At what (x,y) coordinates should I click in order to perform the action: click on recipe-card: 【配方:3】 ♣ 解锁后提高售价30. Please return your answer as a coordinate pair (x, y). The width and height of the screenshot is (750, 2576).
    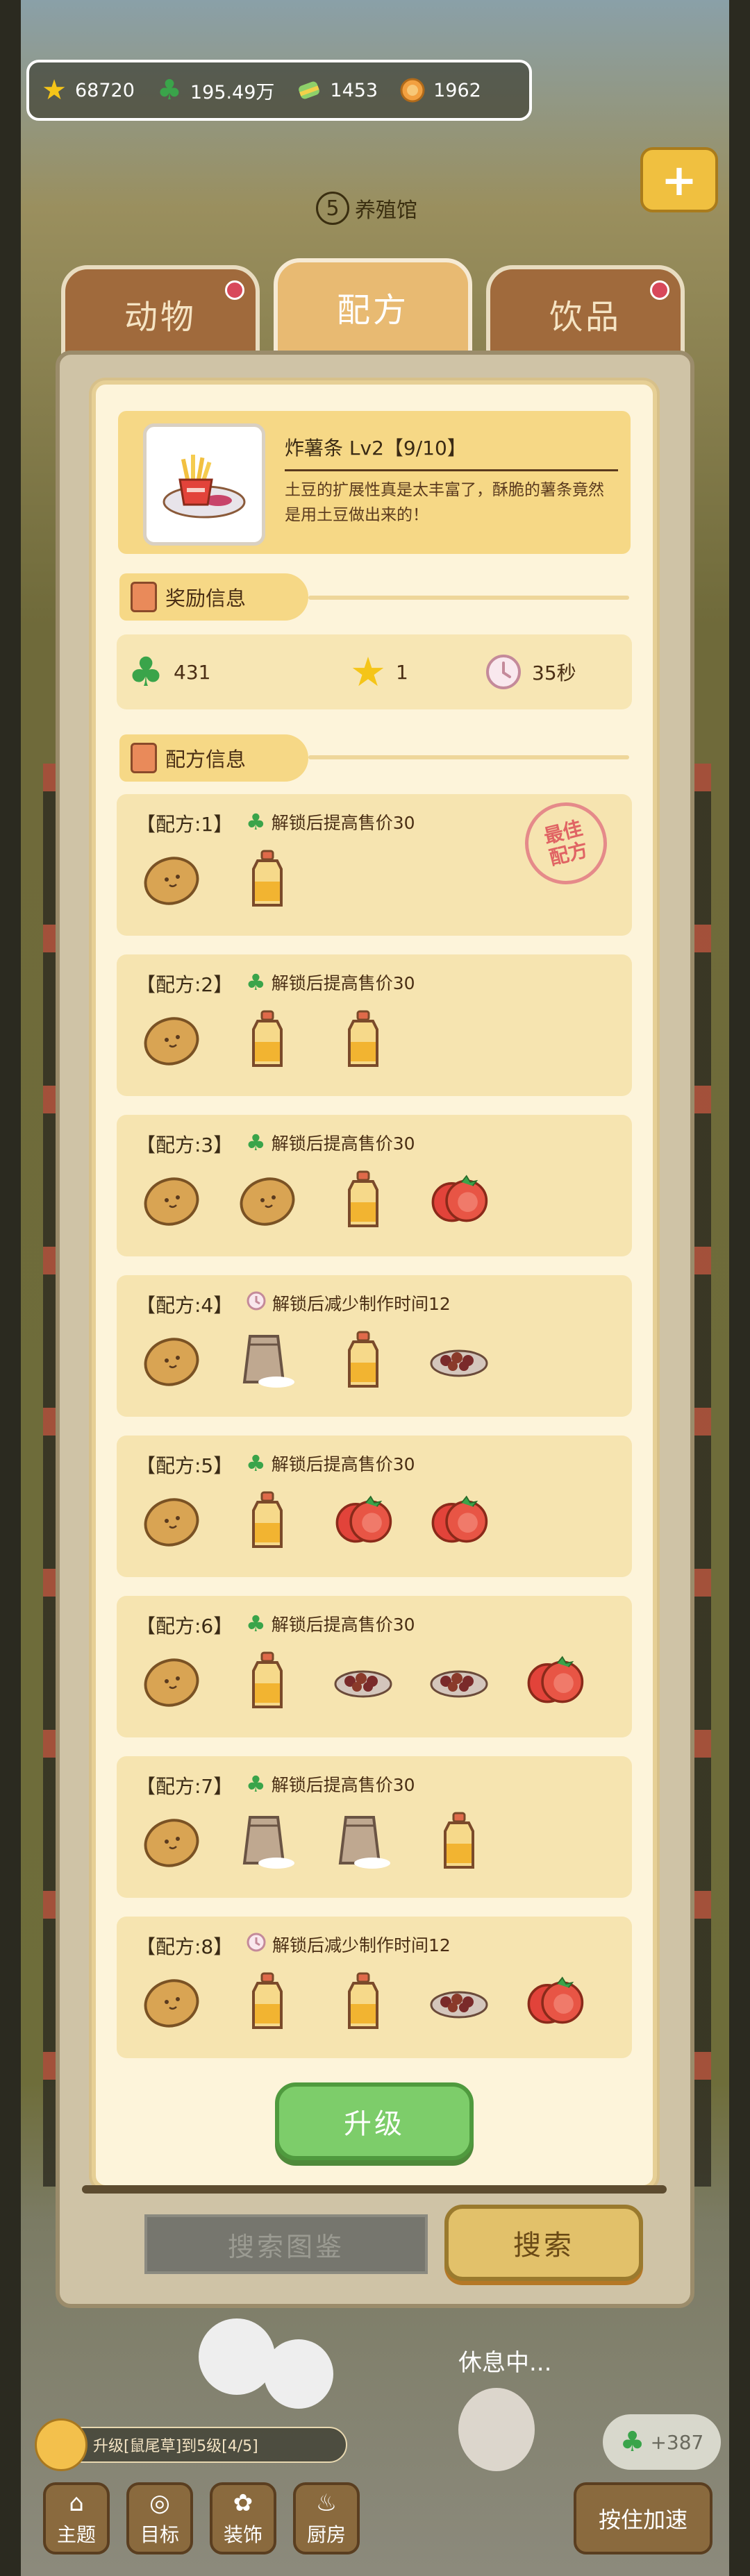
    Looking at the image, I should click on (374, 1185).